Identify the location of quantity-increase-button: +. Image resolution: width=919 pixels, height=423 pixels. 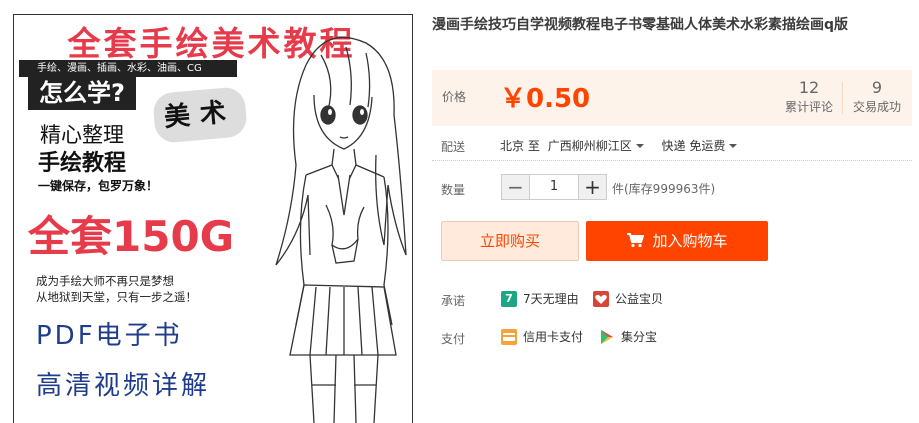
(592, 187).